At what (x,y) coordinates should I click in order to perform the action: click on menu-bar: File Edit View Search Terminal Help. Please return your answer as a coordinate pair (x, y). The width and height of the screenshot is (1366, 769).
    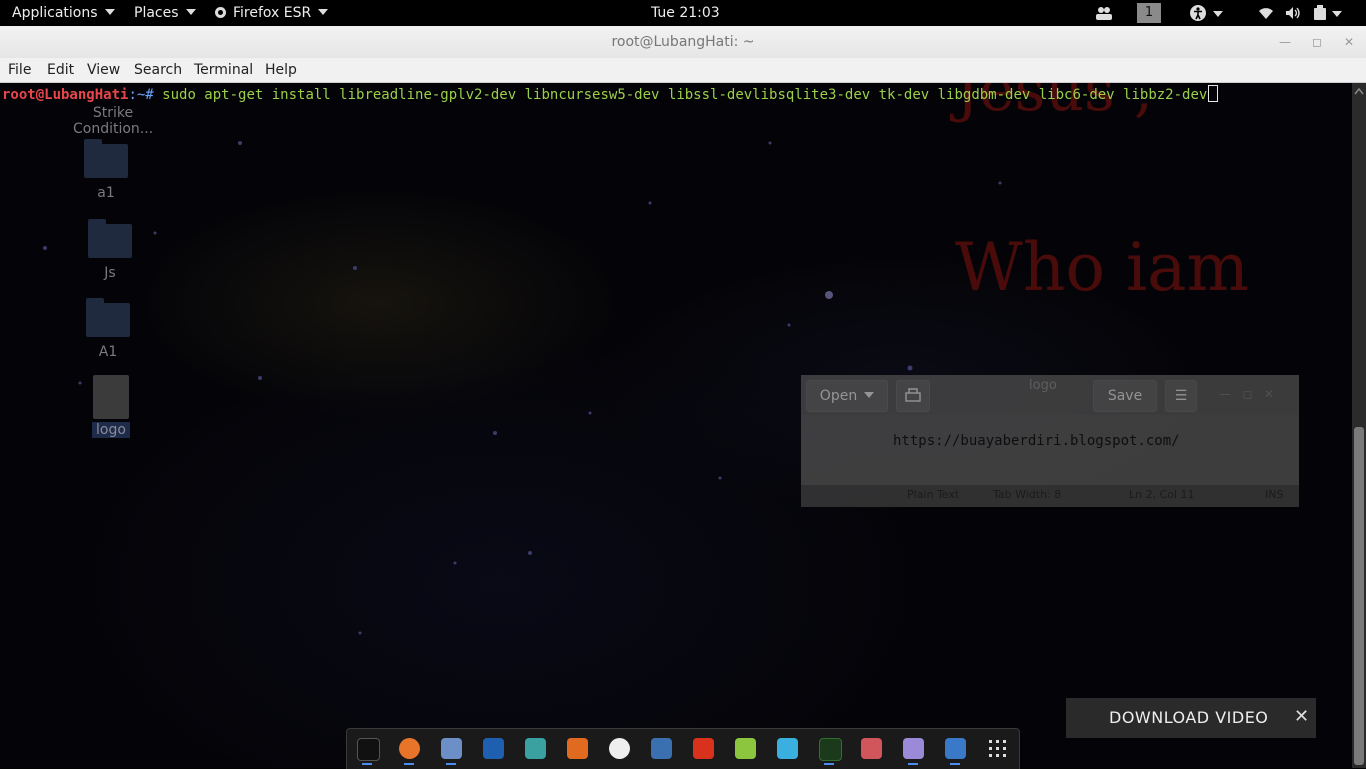
    Looking at the image, I should click on (683, 70).